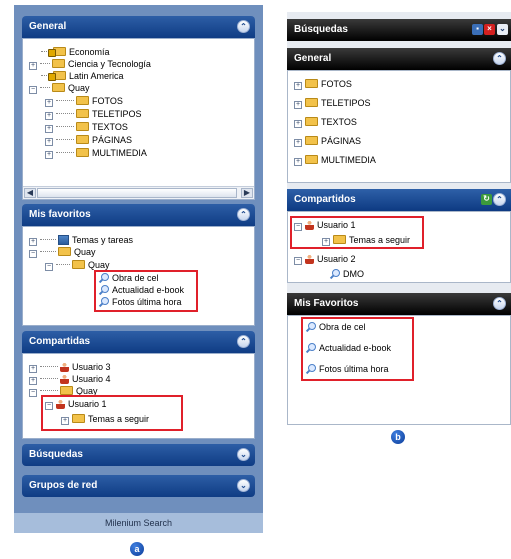  I want to click on tree-item-usuario-4: + Usuario 4, so click(70, 379).